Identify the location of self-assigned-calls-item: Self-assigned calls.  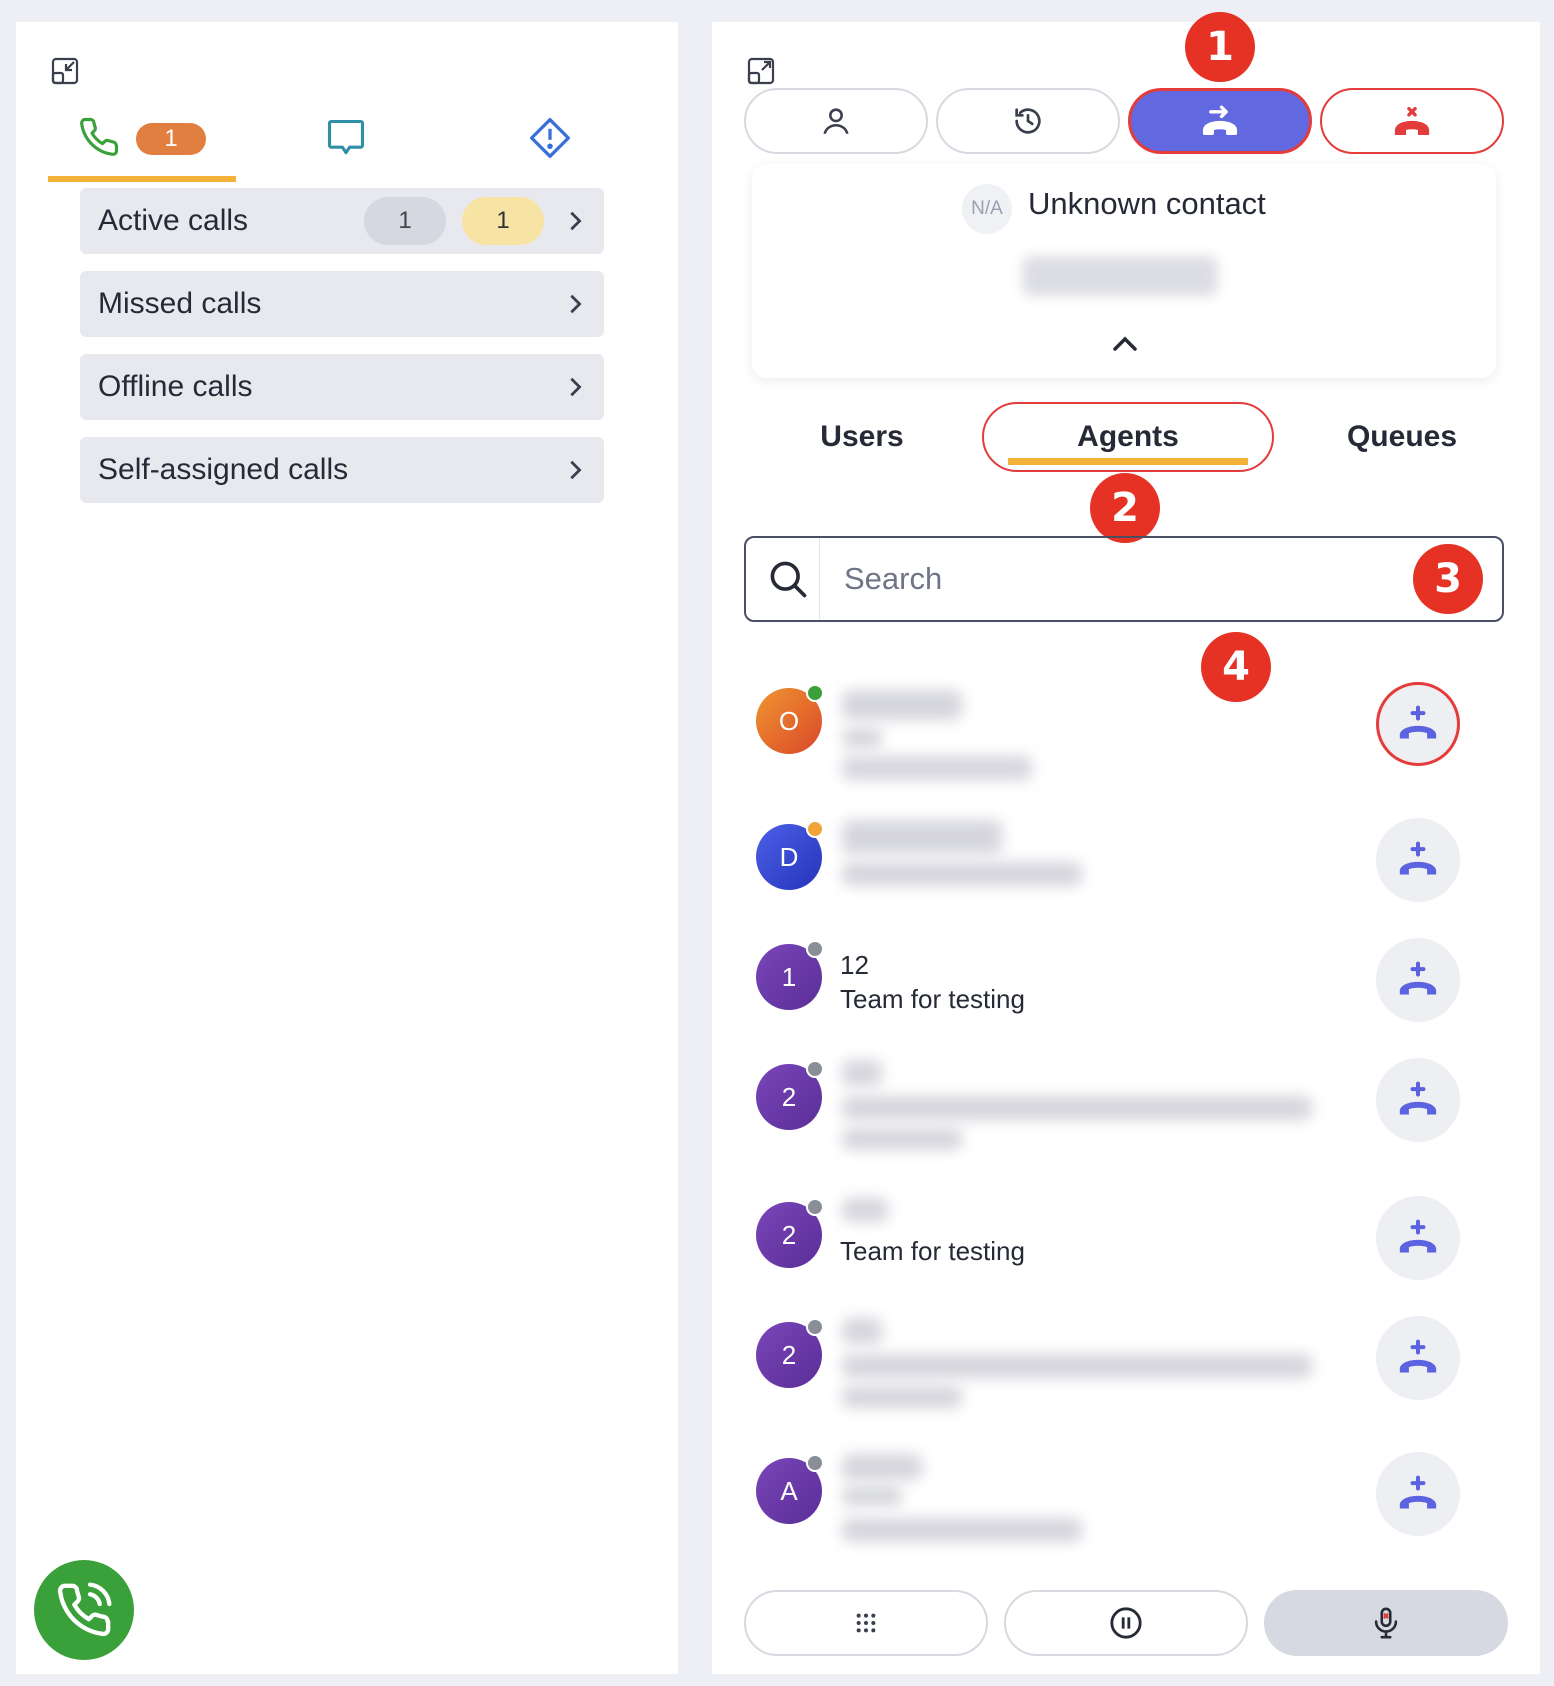
(342, 470).